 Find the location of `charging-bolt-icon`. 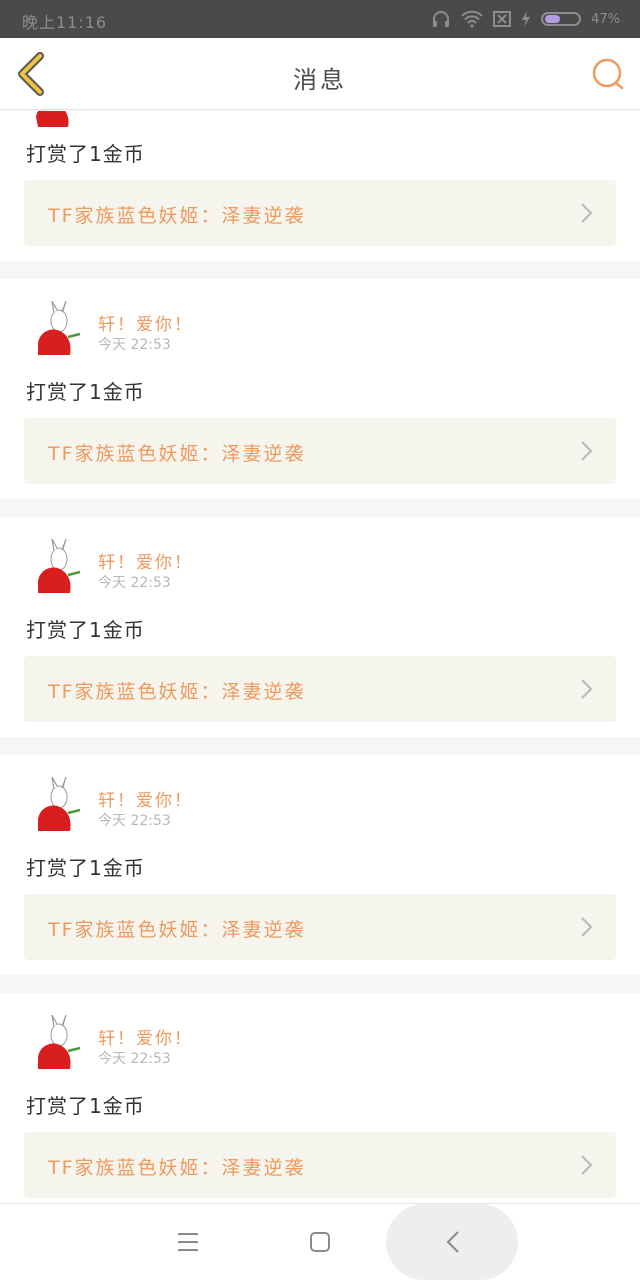

charging-bolt-icon is located at coordinates (526, 19).